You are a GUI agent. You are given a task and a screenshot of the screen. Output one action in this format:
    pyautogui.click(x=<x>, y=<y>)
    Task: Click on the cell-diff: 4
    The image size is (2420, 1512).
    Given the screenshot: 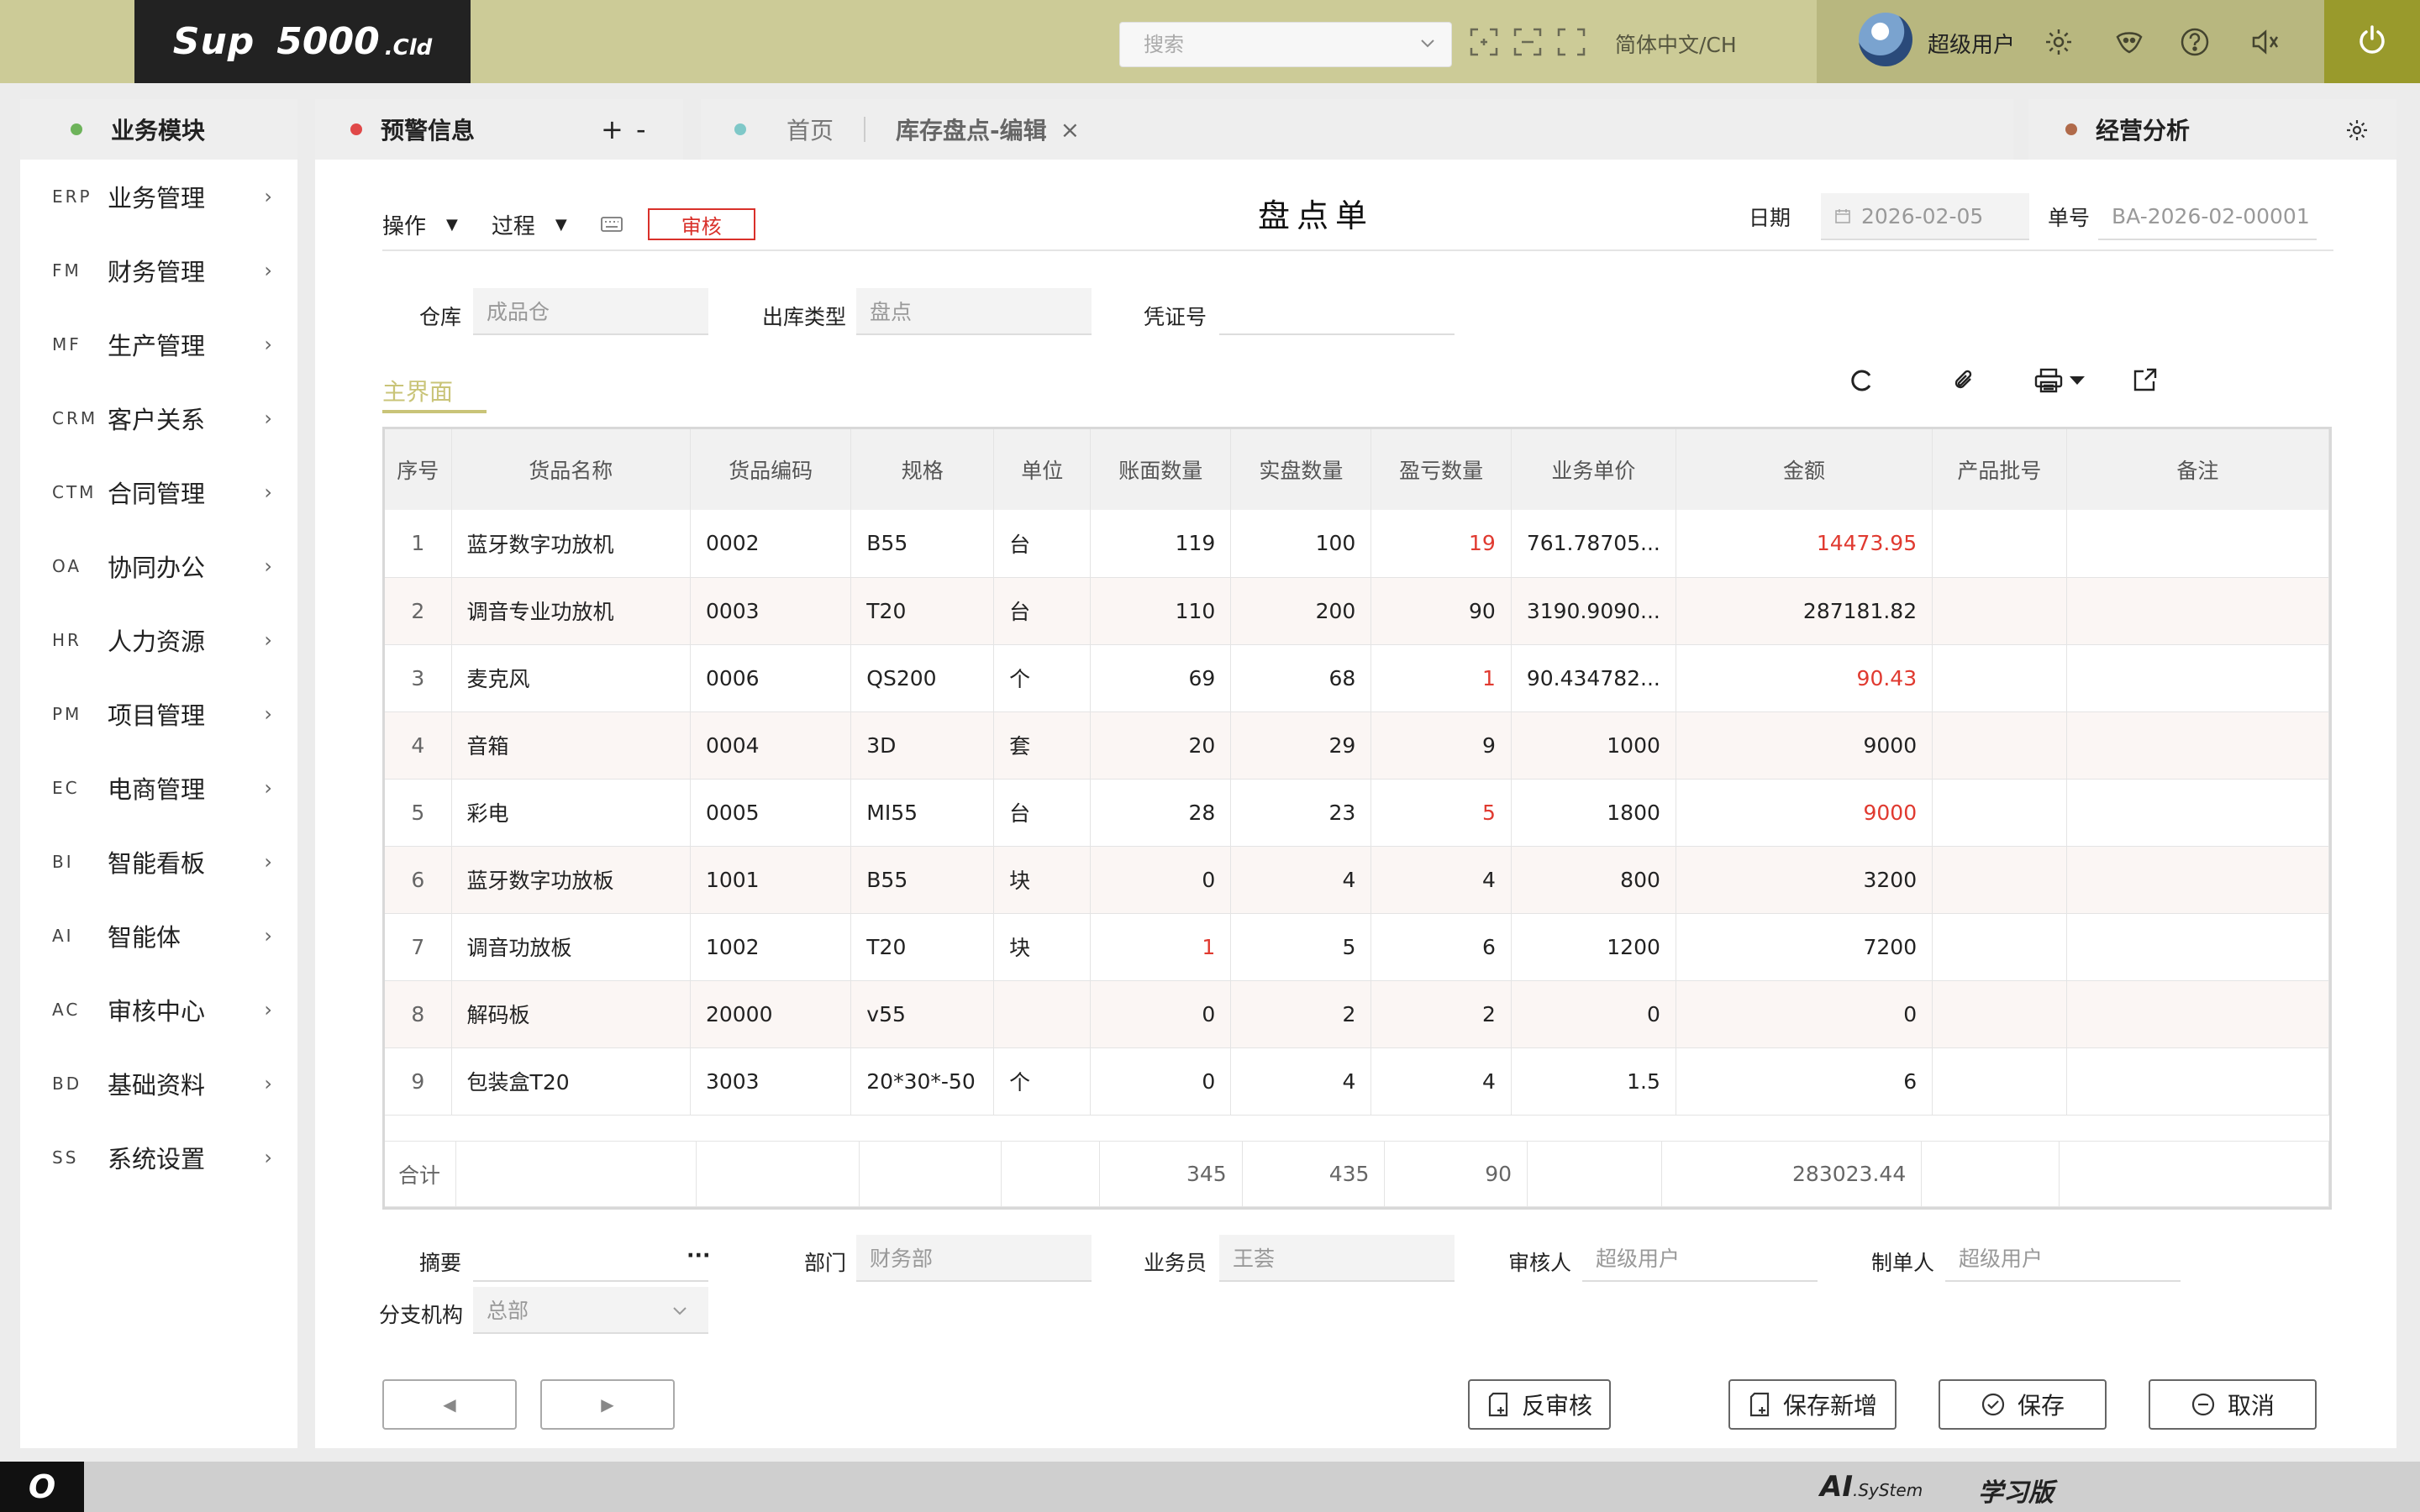 What is the action you would take?
    pyautogui.click(x=1441, y=1081)
    